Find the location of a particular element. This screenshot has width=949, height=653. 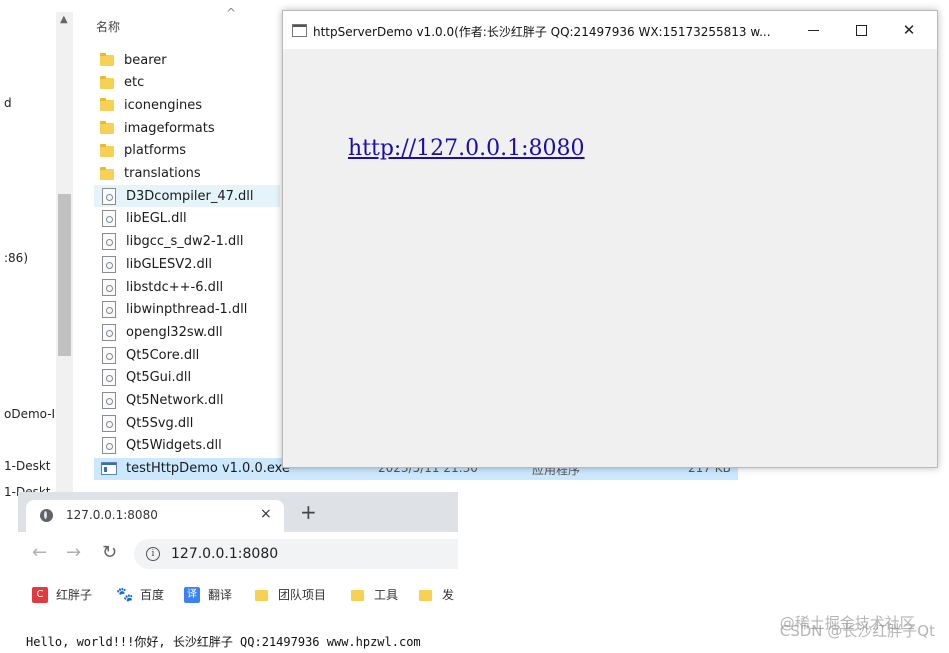

minimize-icon is located at coordinates (813, 30).